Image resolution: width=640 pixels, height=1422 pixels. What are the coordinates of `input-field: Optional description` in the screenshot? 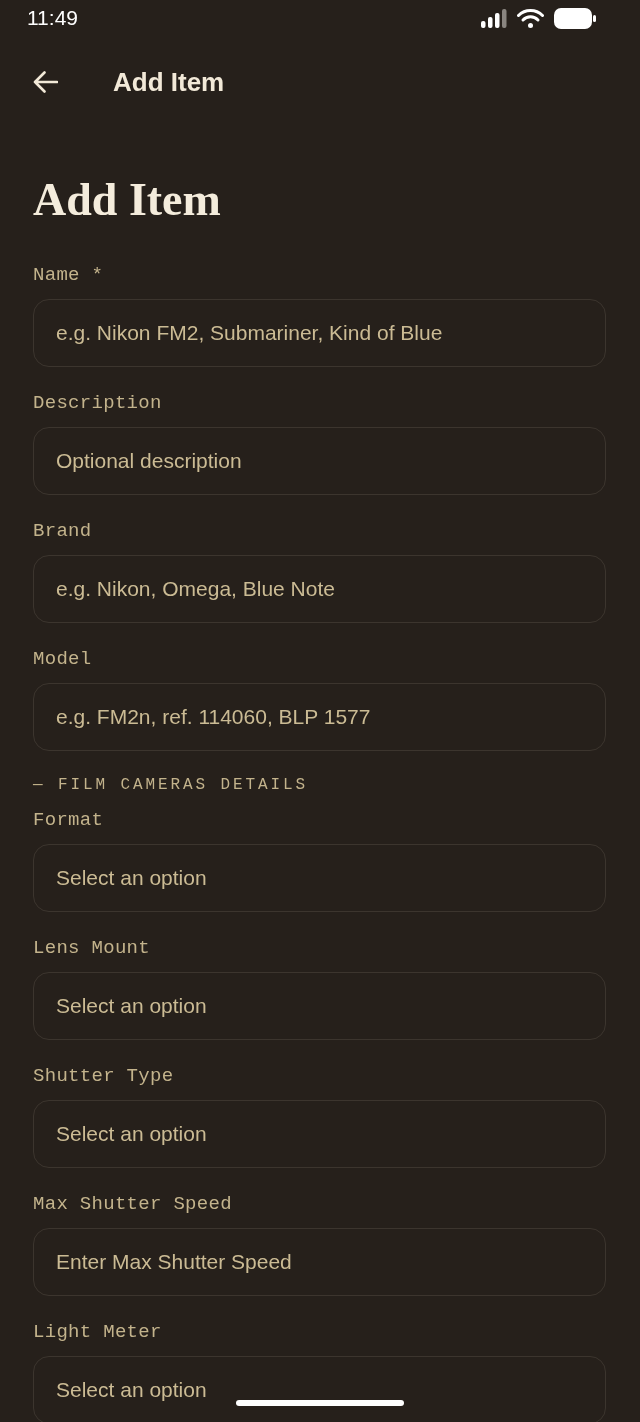 It's located at (319, 461).